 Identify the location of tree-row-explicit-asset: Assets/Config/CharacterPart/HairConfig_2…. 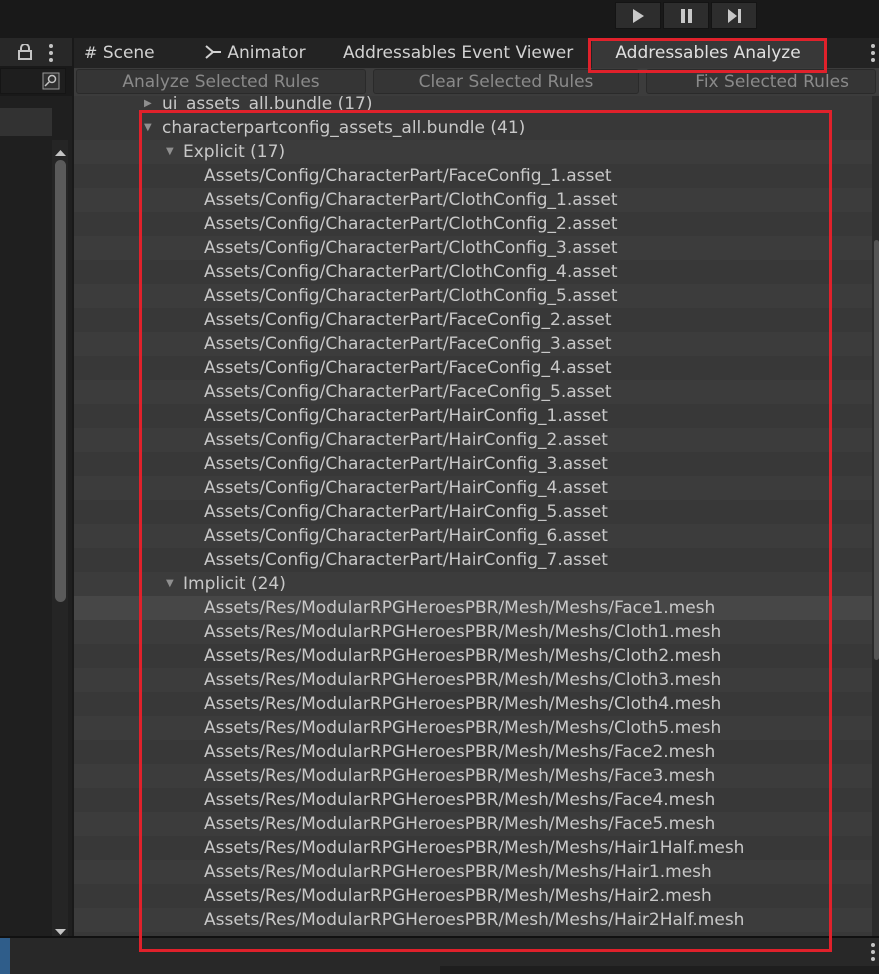
(473, 440).